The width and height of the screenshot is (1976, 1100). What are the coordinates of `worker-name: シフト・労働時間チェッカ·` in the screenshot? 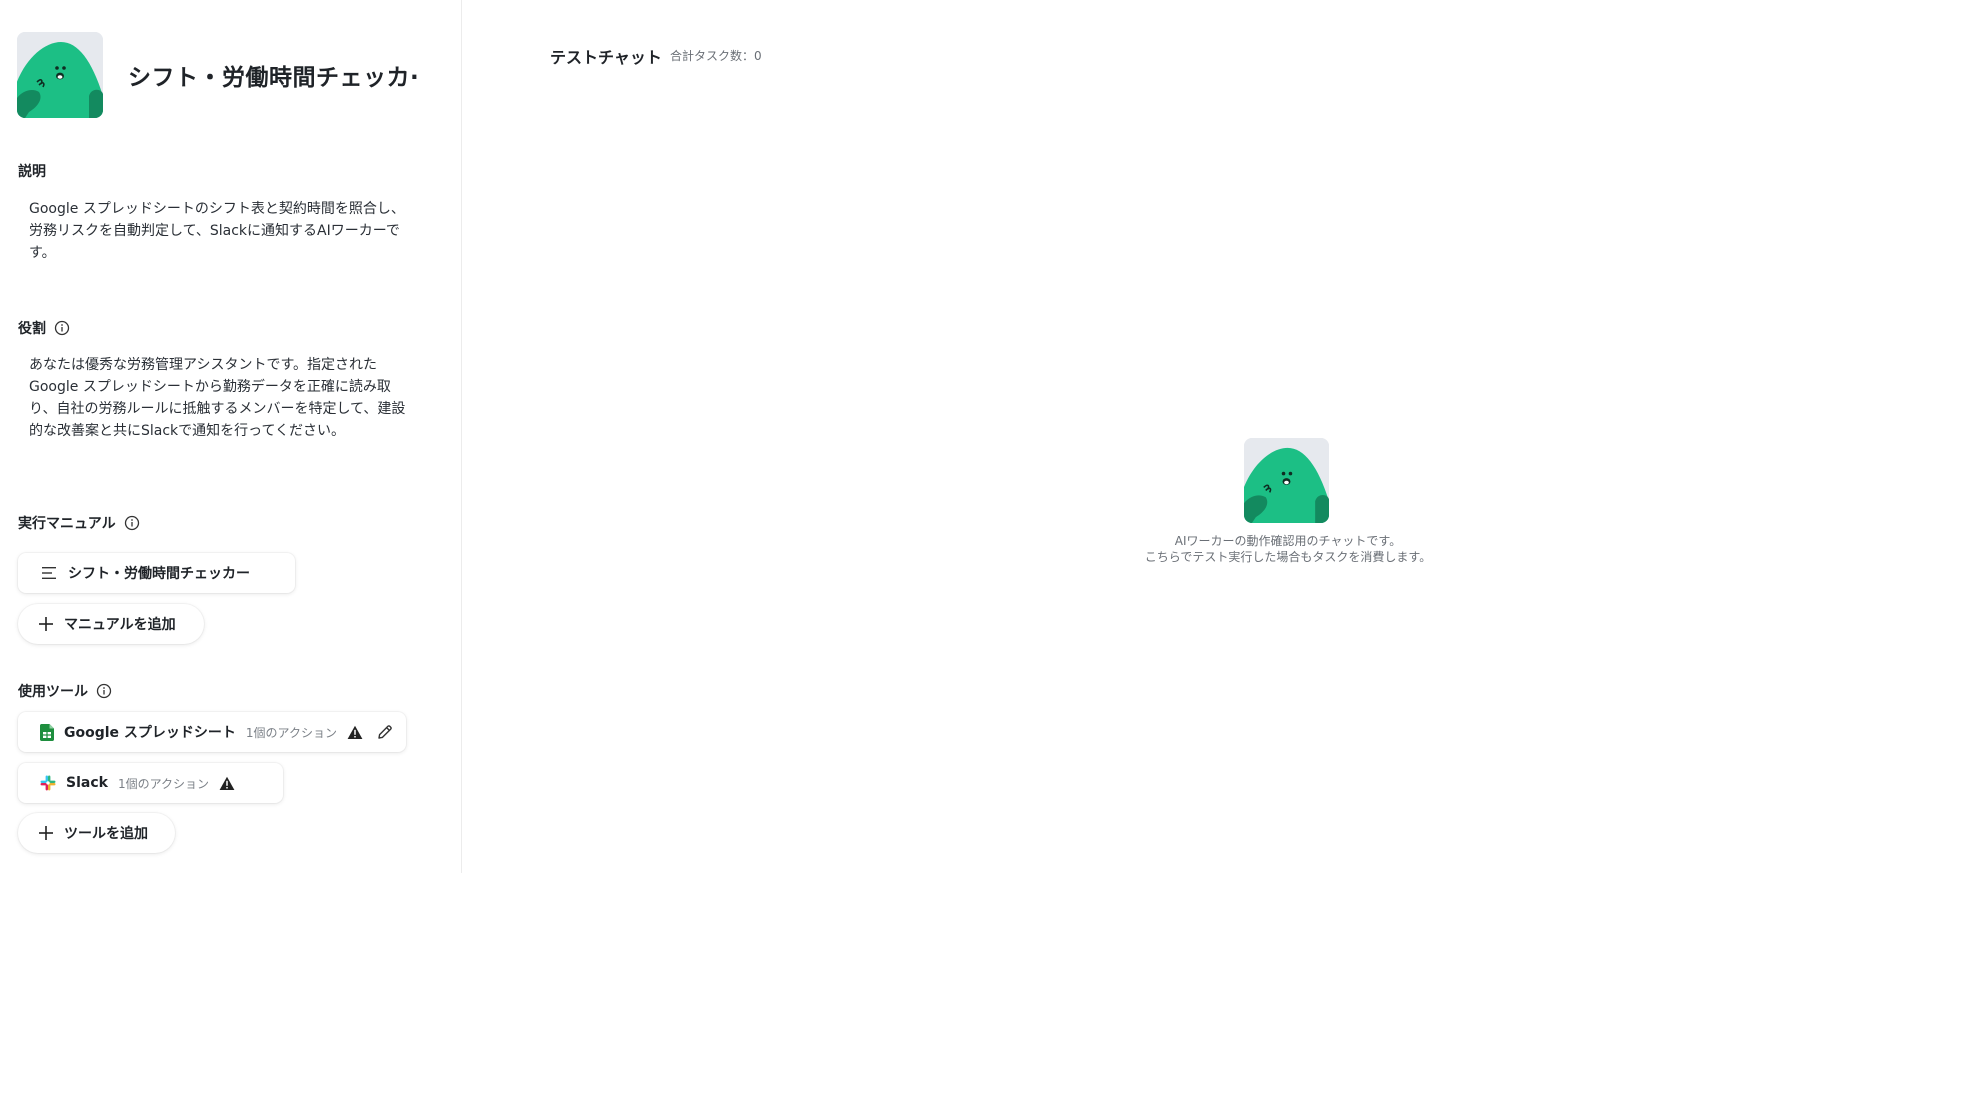 It's located at (274, 78).